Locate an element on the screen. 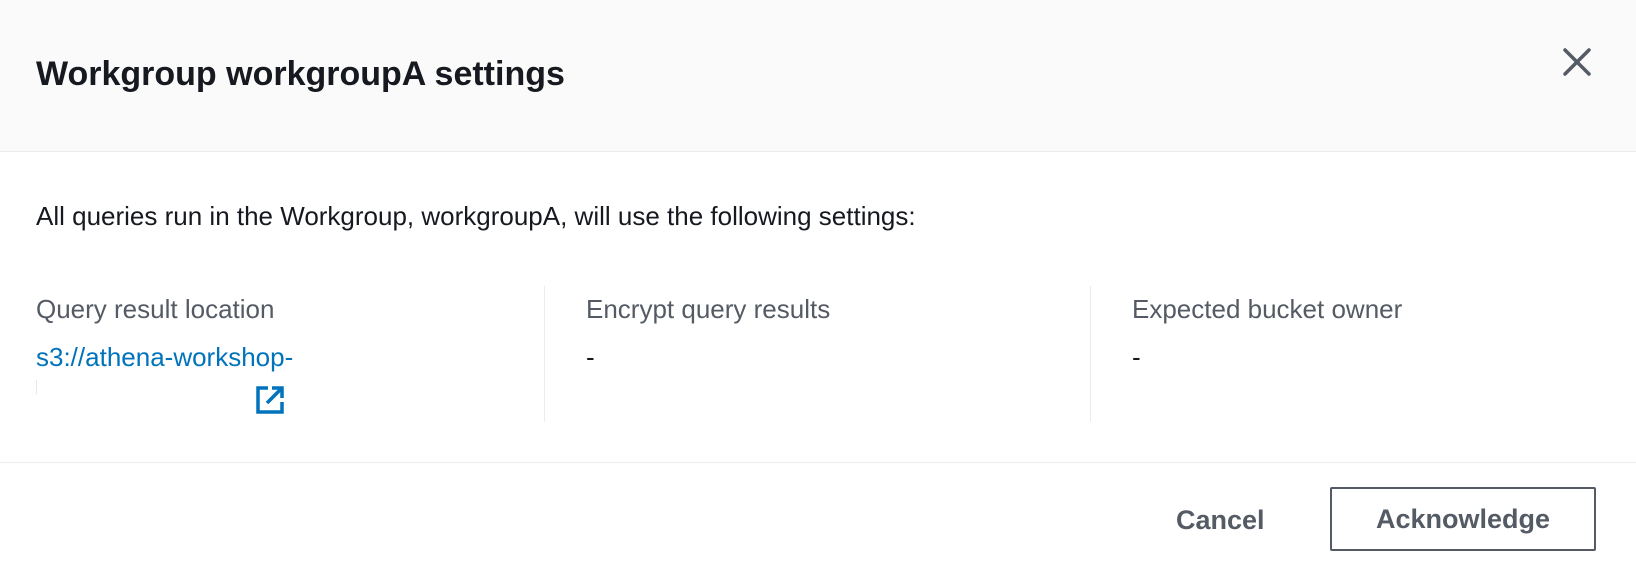  cancel-button: Cancel is located at coordinates (1220, 520).